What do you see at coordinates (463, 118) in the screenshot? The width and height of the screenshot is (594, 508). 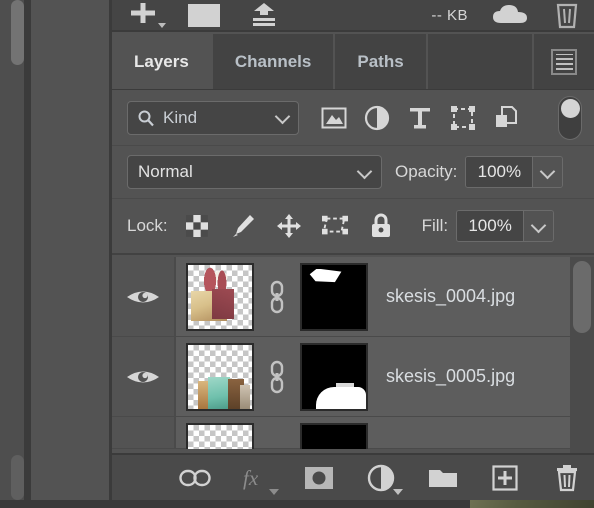 I see `filter-shape-layers-icon` at bounding box center [463, 118].